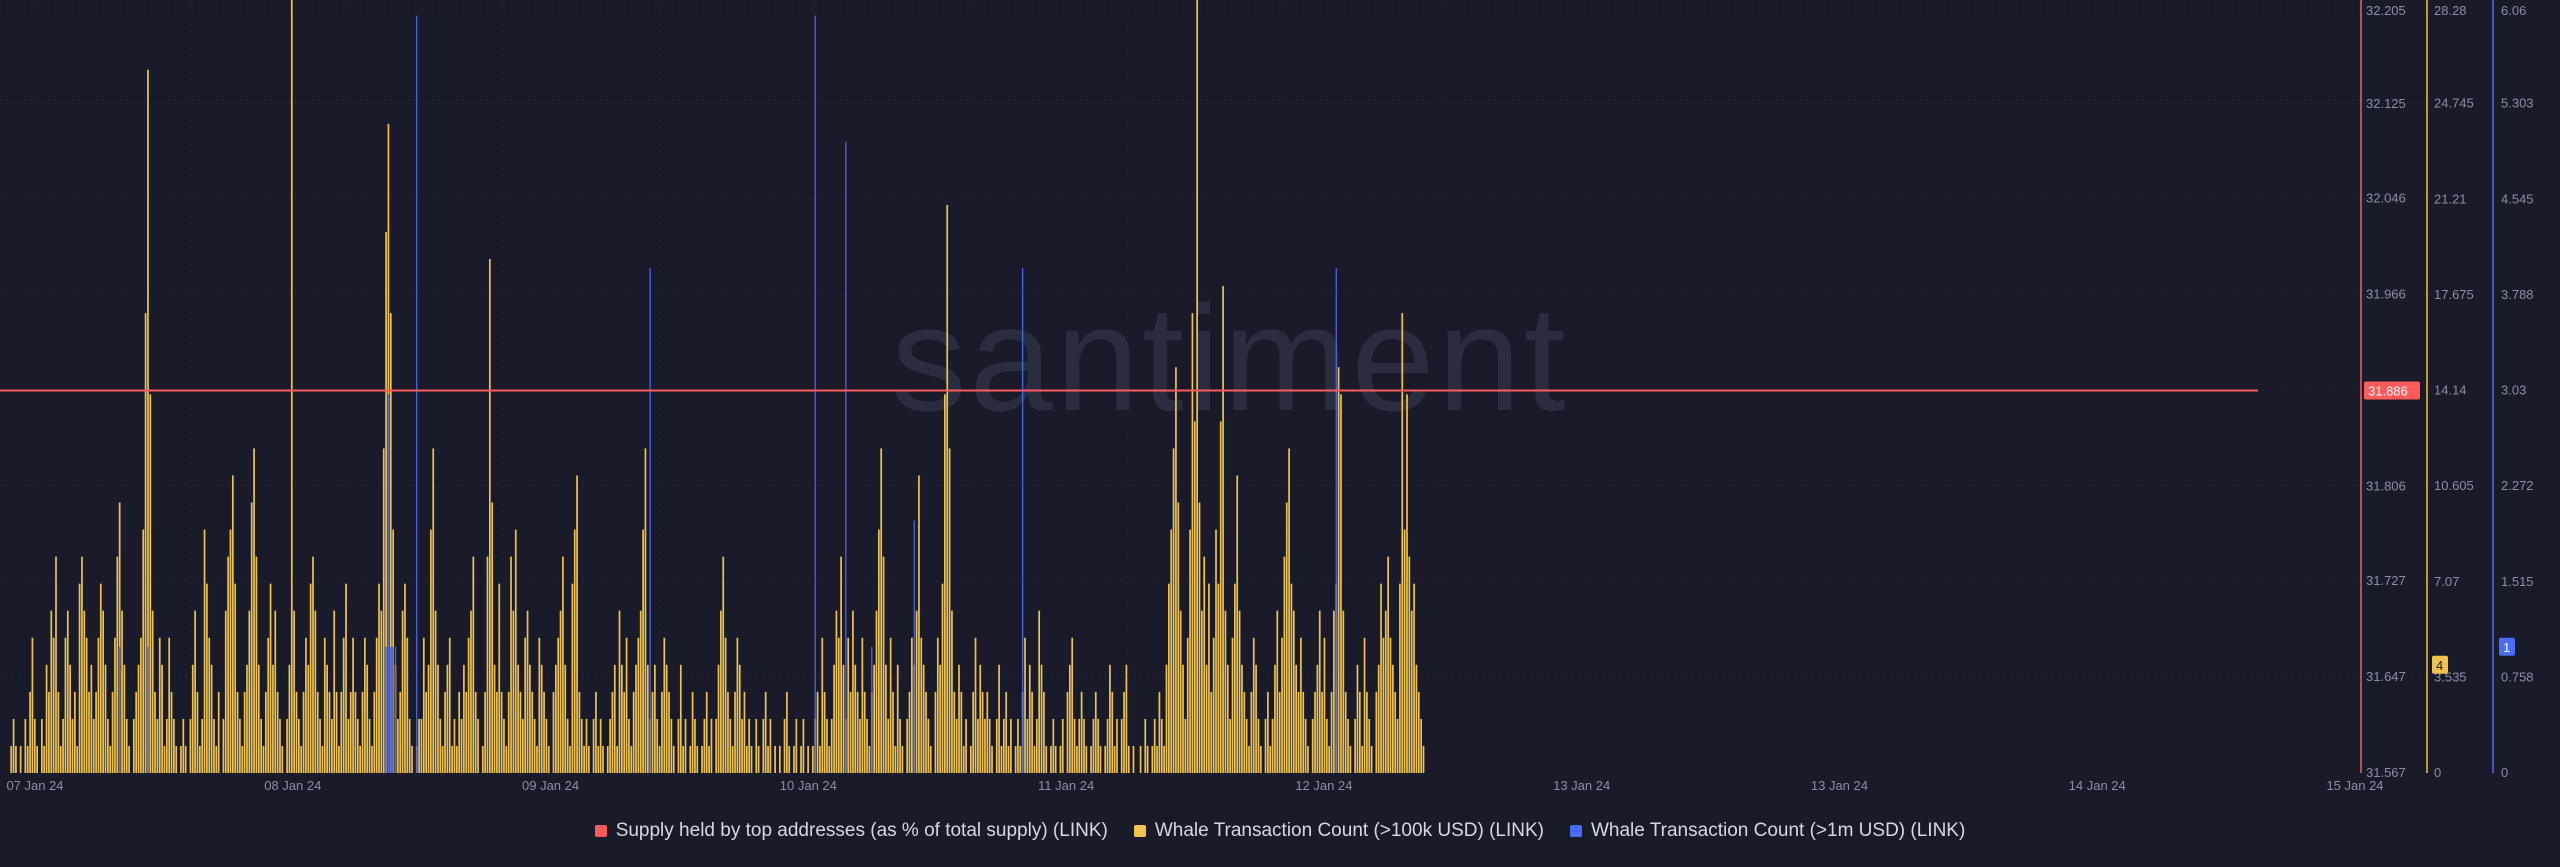  What do you see at coordinates (2450, 10) in the screenshot?
I see `tick-label-whale-100k: 28.28` at bounding box center [2450, 10].